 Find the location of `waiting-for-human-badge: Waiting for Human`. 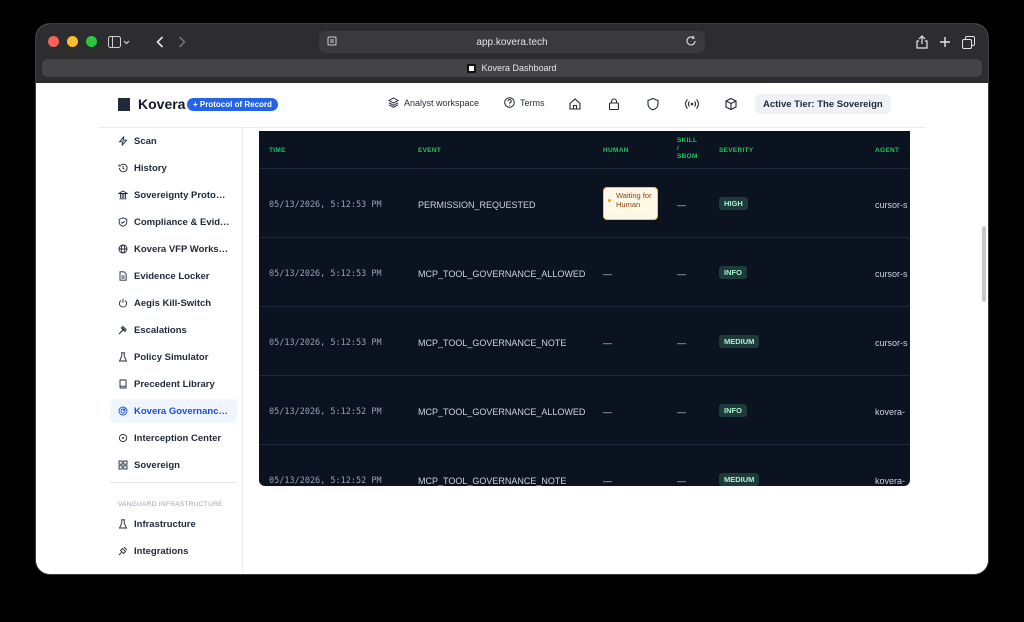

waiting-for-human-badge: Waiting for Human is located at coordinates (630, 203).